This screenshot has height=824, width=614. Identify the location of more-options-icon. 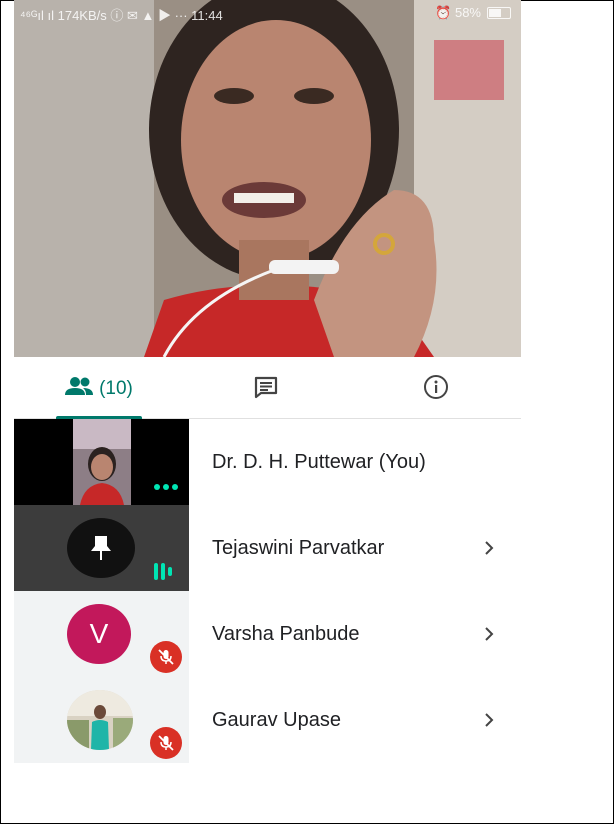
(166, 488).